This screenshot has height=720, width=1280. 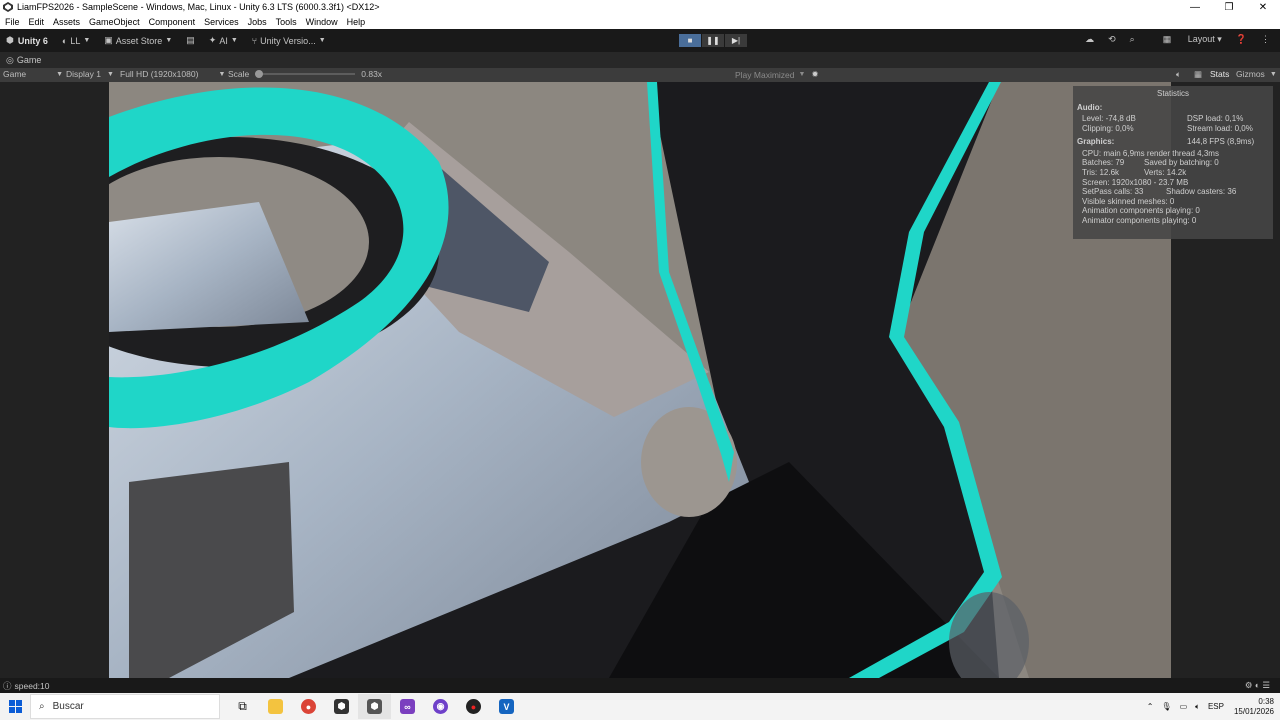 I want to click on start-button, so click(x=15, y=706).